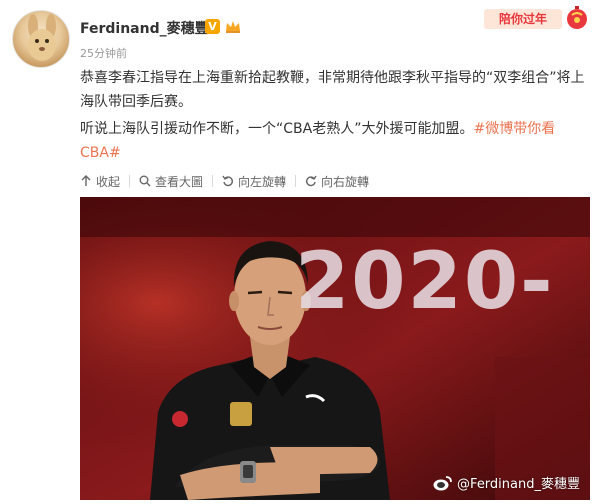 This screenshot has width=600, height=504. Describe the element at coordinates (103, 53) in the screenshot. I see `post-timestamp: 25分钟前` at that location.